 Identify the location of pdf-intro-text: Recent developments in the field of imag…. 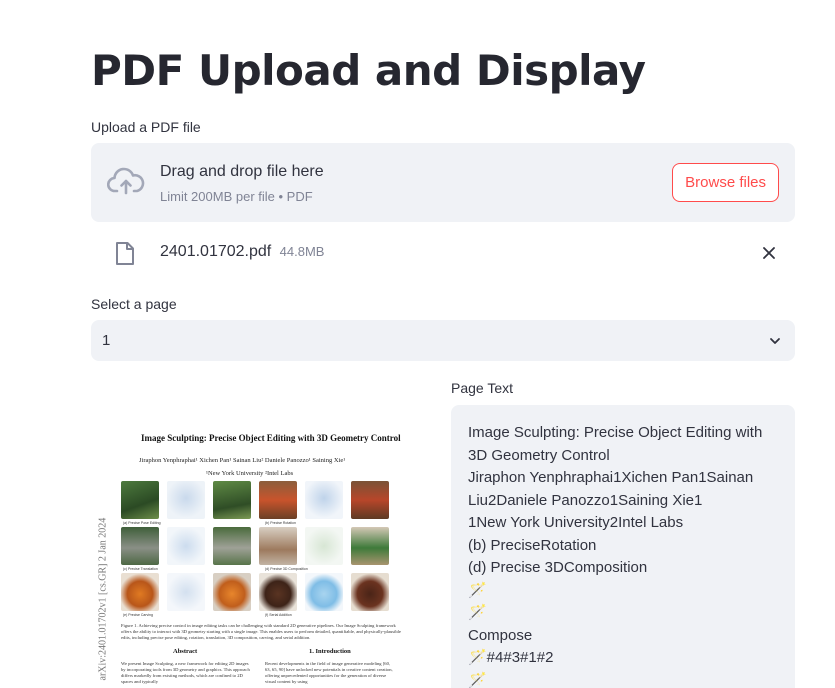
(329, 672).